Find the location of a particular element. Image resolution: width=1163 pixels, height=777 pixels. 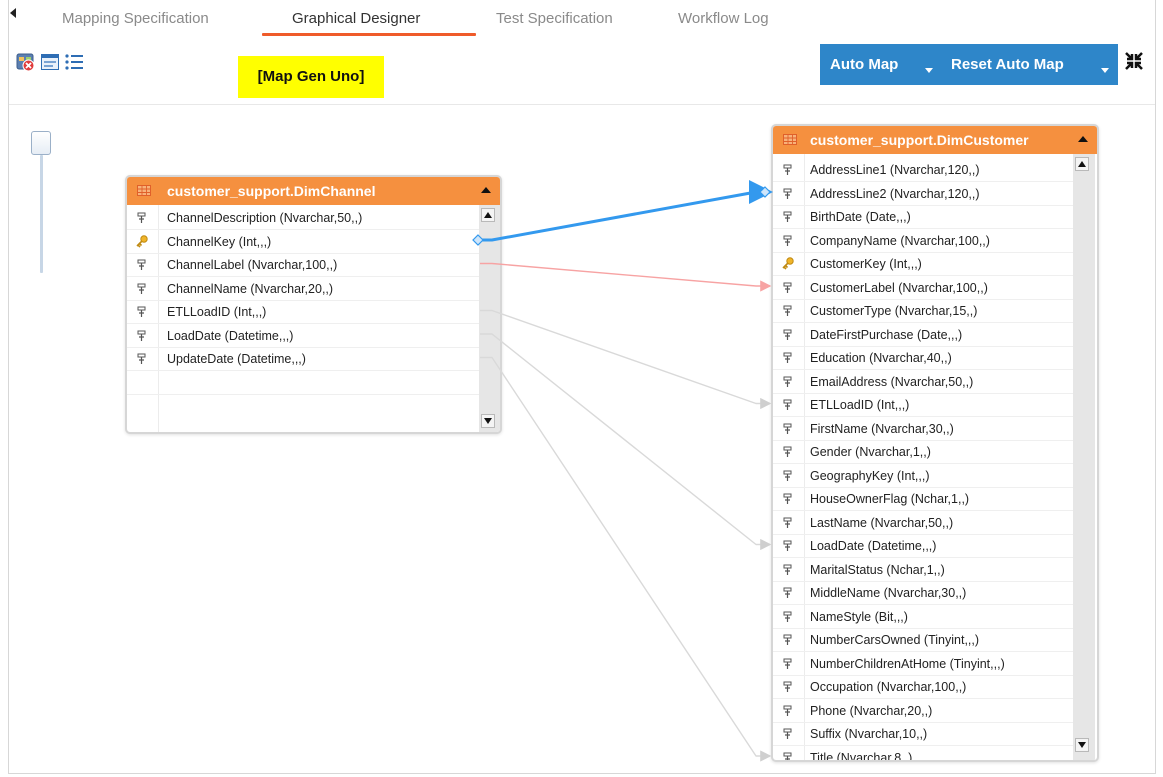

mapping-line-loaddate-to-loaddate is located at coordinates (626, 442).